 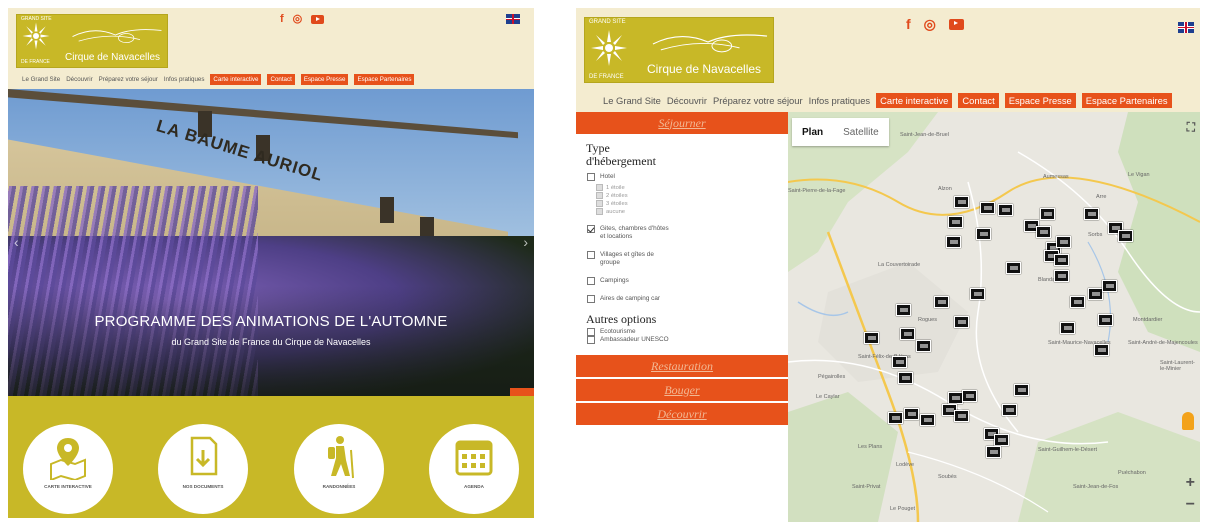 What do you see at coordinates (687, 259) in the screenshot?
I see `filter-villages: Villages et gîtes de groupe` at bounding box center [687, 259].